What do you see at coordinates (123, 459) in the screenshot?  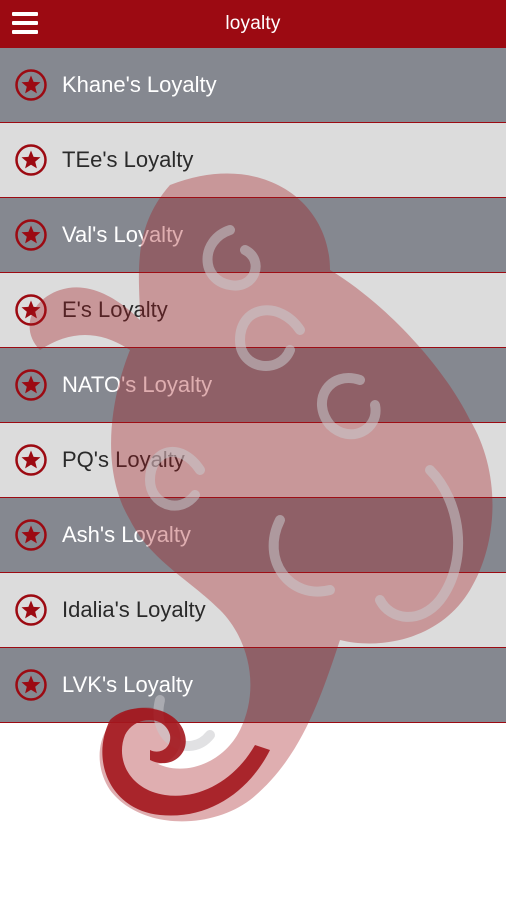 I see `list-item-label: PQ's Loyalty` at bounding box center [123, 459].